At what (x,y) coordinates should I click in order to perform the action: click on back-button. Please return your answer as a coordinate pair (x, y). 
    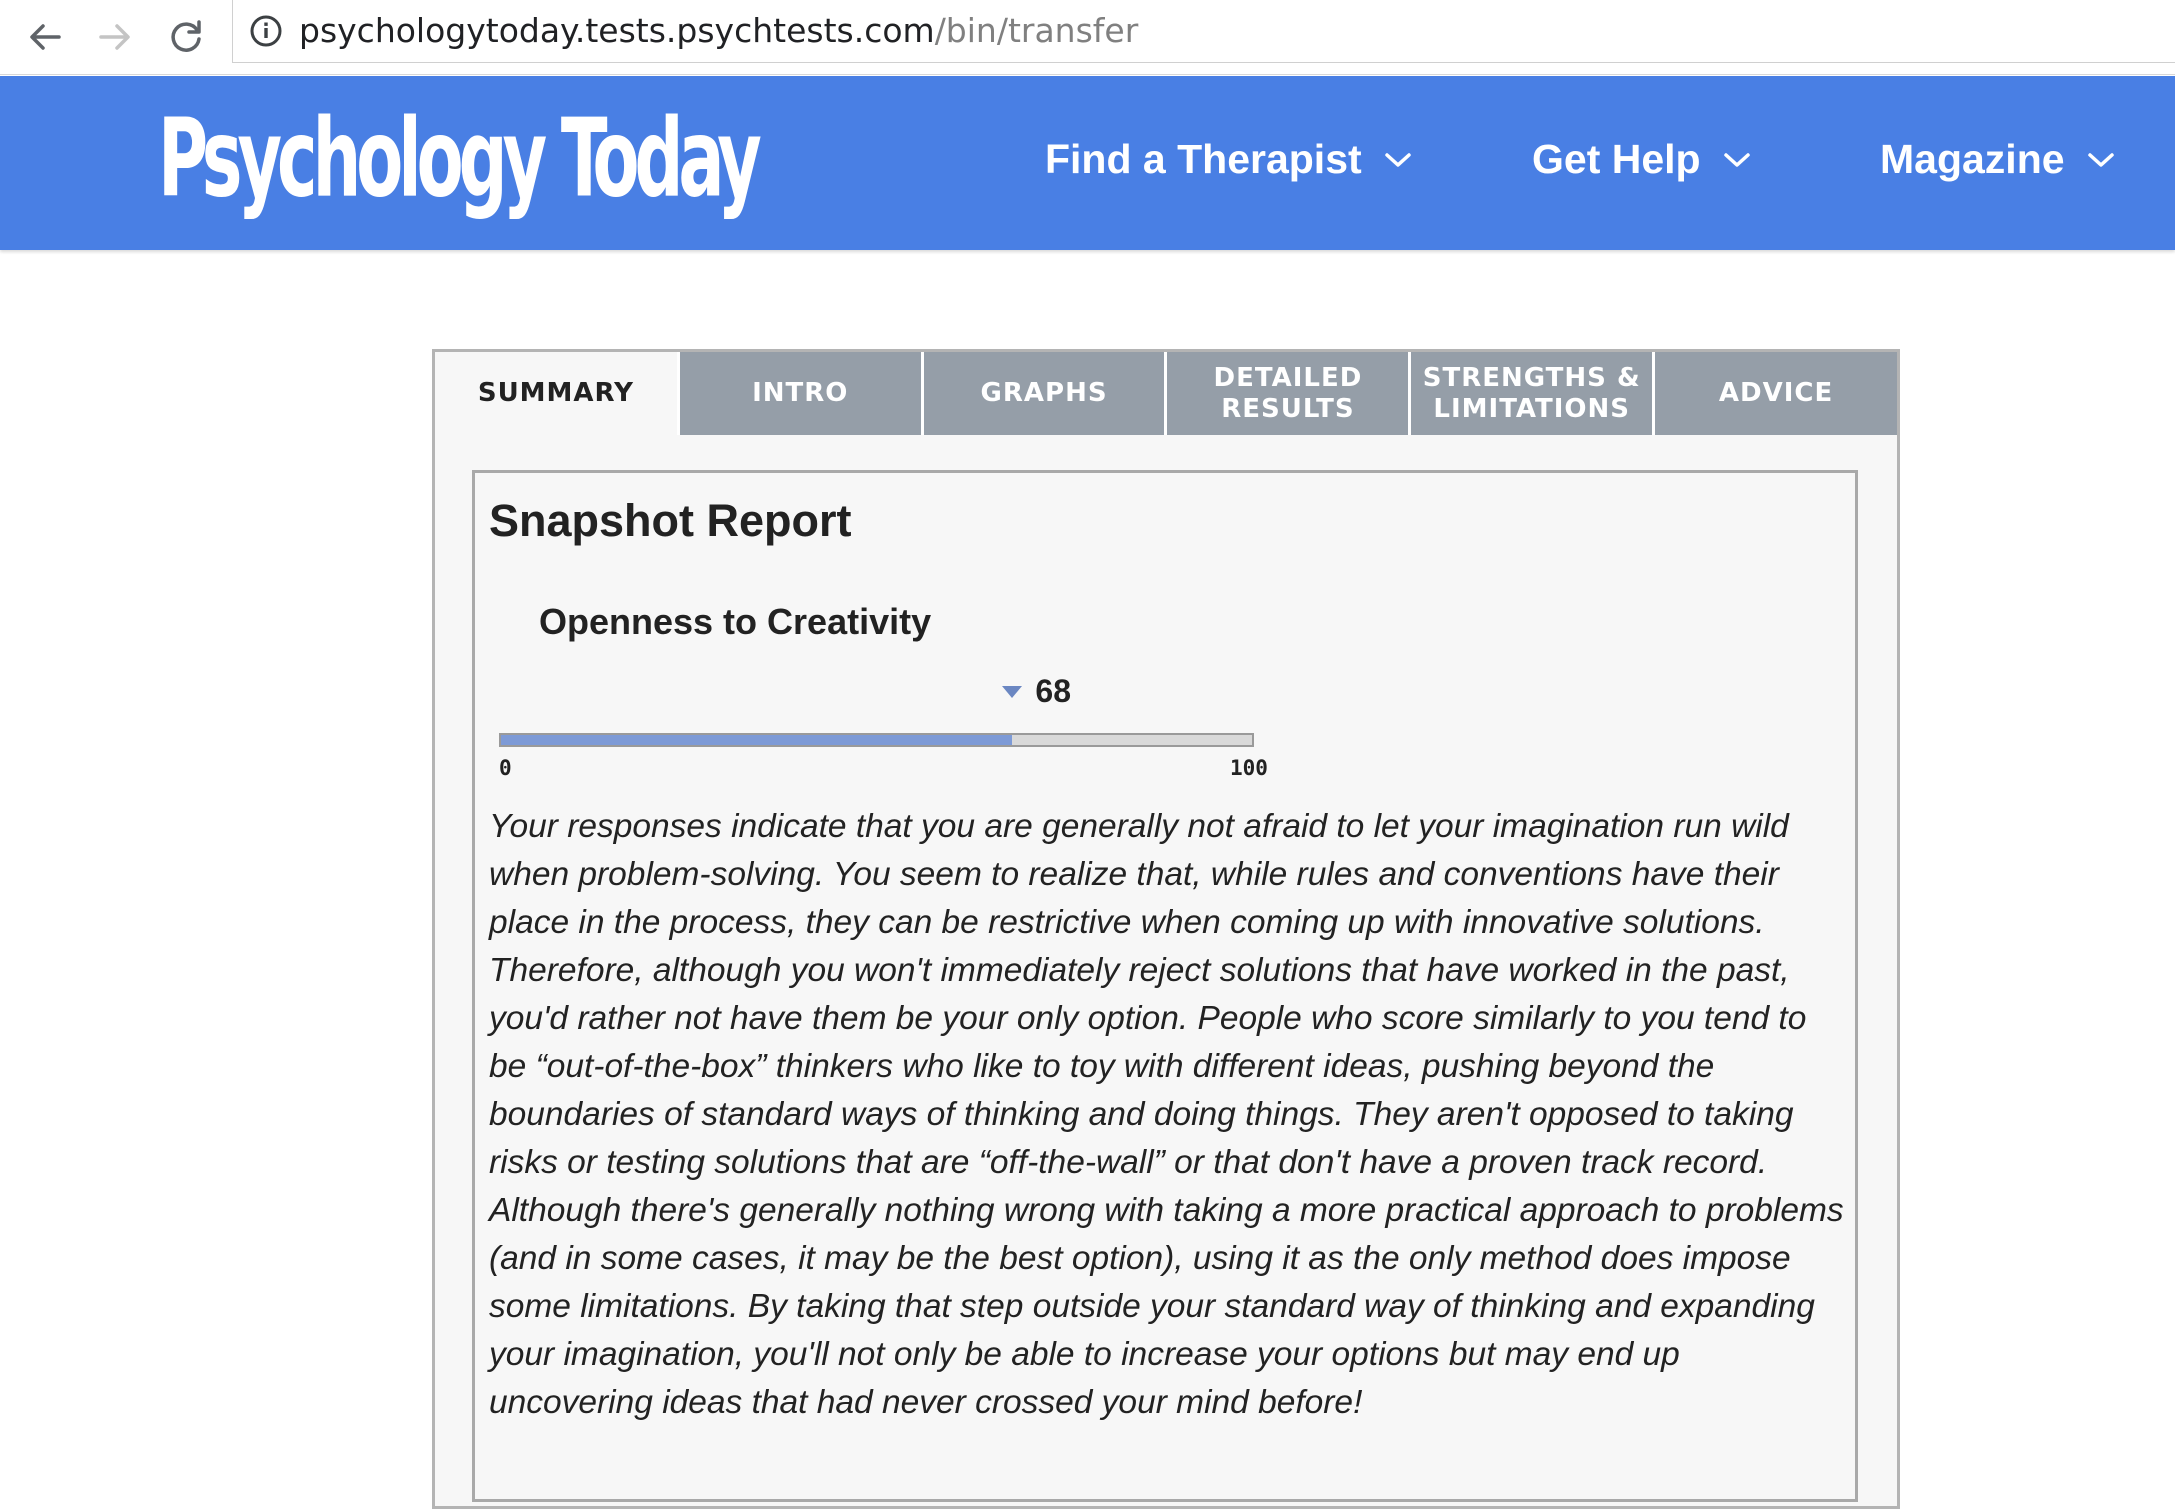
    Looking at the image, I should click on (45, 37).